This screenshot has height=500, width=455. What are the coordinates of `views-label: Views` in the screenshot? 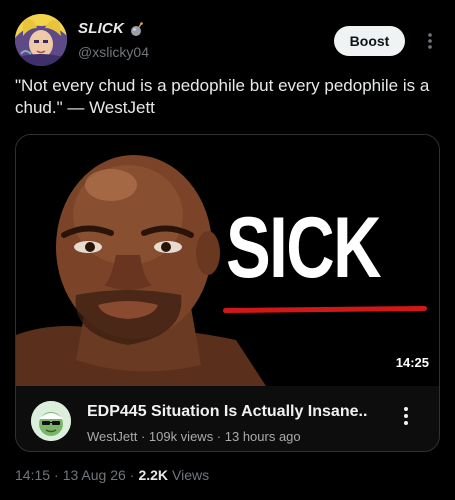 It's located at (191, 475).